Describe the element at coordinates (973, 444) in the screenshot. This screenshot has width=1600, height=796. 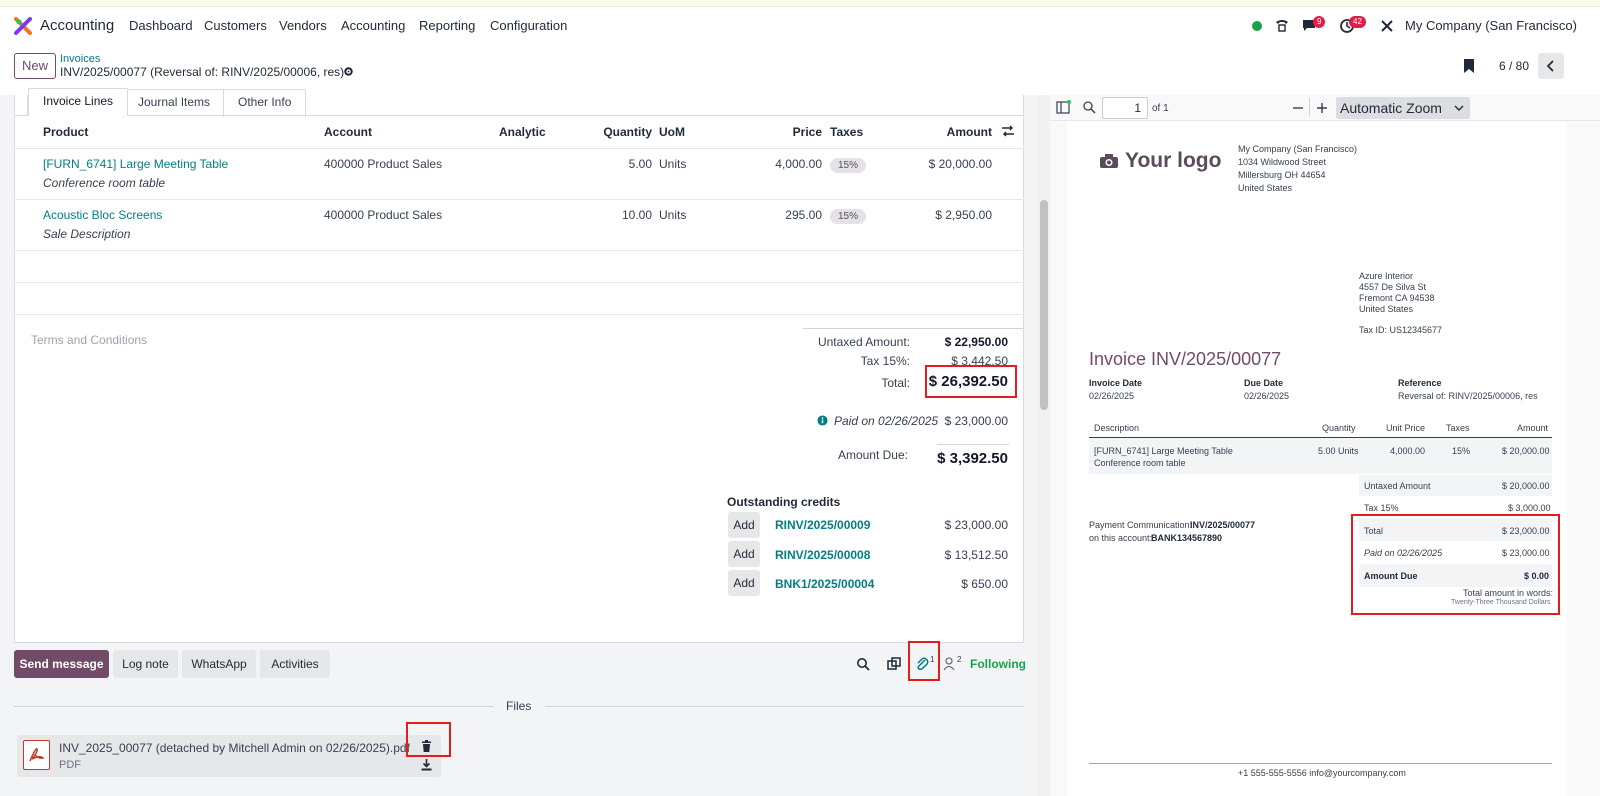
I see `due-divider` at that location.